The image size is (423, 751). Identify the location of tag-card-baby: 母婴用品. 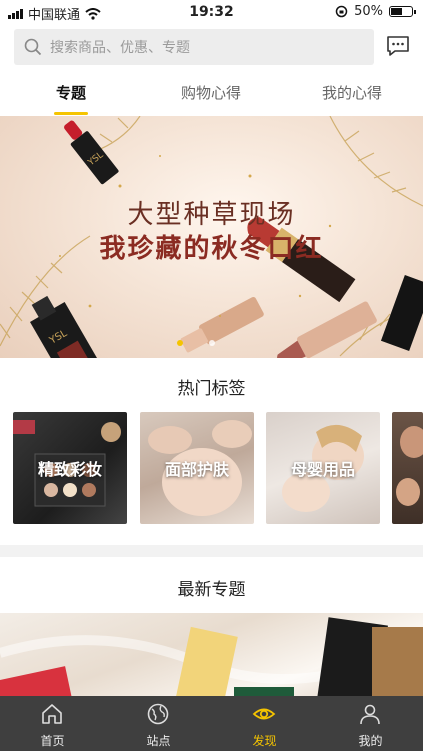
(323, 468).